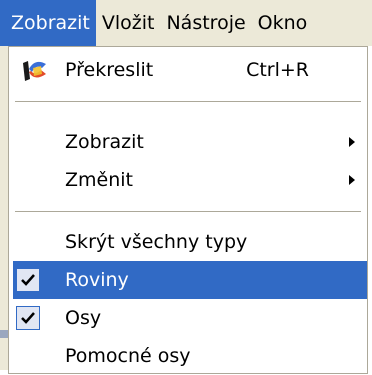 This screenshot has height=375, width=372. Describe the element at coordinates (99, 180) in the screenshot. I see `menu-item-label: Změnit` at that location.